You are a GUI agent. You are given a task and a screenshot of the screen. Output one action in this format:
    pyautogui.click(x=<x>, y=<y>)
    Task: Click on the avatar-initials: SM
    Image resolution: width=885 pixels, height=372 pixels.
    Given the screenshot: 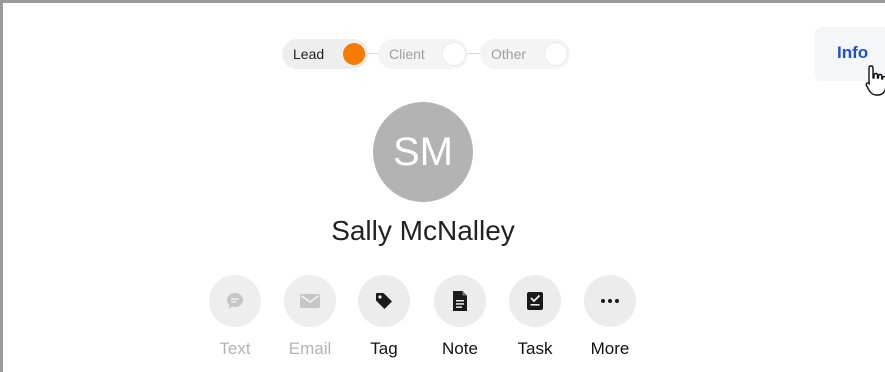 What is the action you would take?
    pyautogui.click(x=423, y=151)
    